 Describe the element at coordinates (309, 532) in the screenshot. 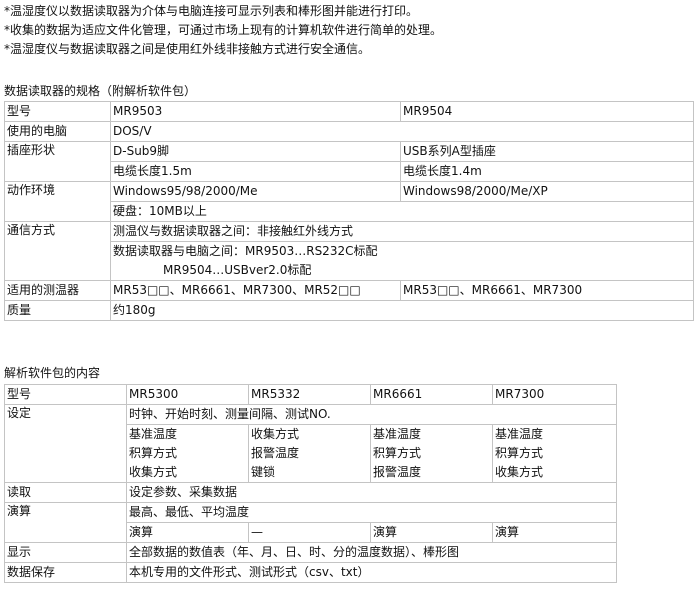

I see `soft-calc-cell: —` at that location.